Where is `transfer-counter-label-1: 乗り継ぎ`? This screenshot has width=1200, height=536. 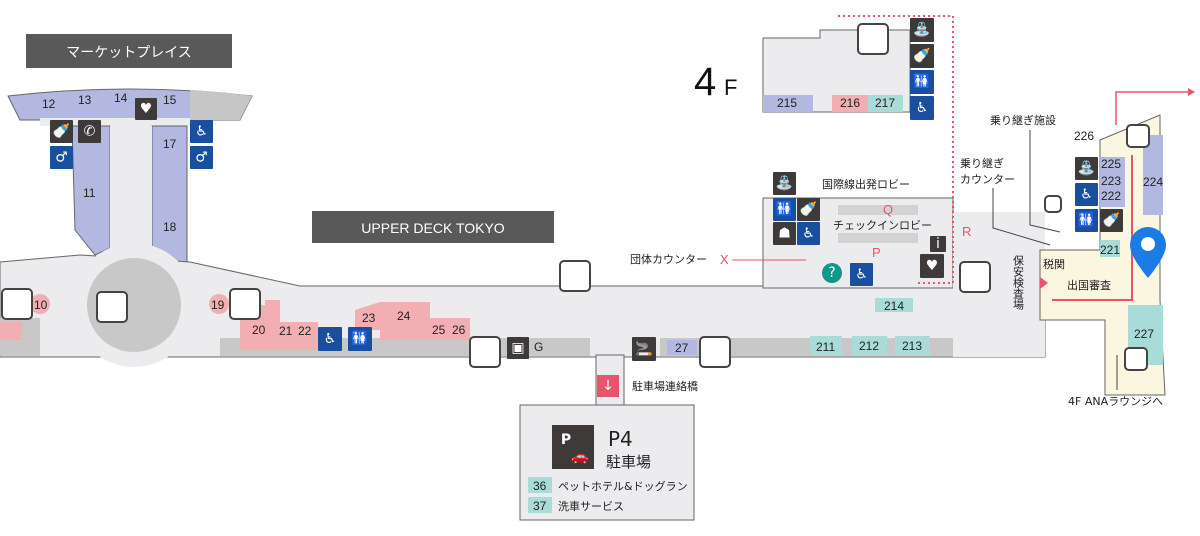
transfer-counter-label-1: 乗り継ぎ is located at coordinates (982, 163).